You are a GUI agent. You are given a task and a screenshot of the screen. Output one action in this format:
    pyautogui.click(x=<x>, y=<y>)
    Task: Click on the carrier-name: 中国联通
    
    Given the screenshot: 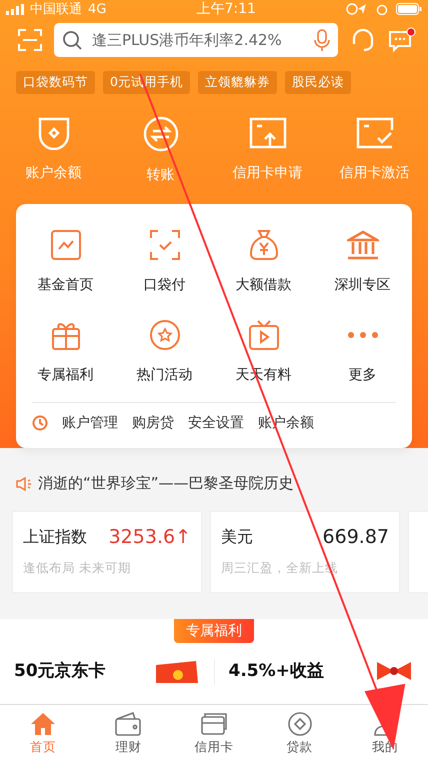 What is the action you would take?
    pyautogui.click(x=56, y=9)
    